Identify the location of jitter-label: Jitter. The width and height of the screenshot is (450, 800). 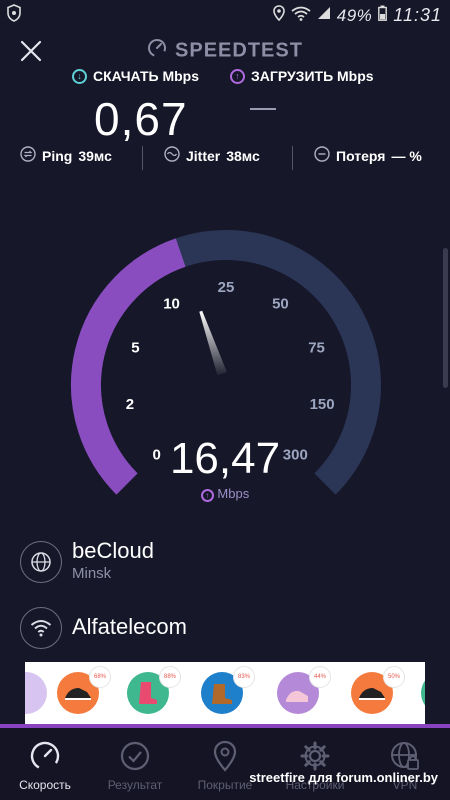
(203, 155).